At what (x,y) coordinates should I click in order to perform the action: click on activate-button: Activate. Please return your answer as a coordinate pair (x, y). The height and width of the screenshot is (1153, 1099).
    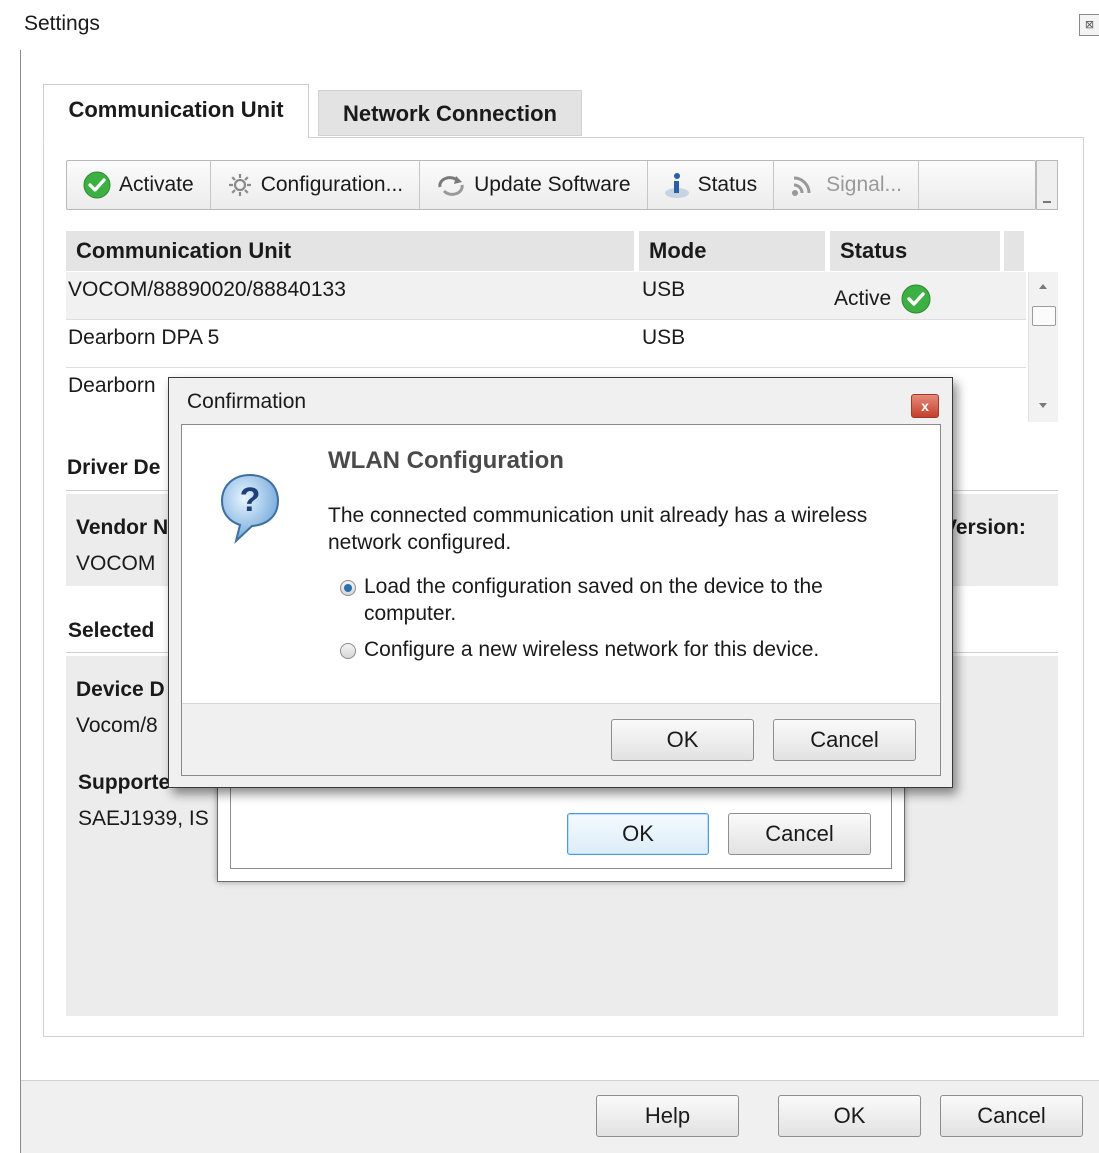
    Looking at the image, I should click on (139, 185).